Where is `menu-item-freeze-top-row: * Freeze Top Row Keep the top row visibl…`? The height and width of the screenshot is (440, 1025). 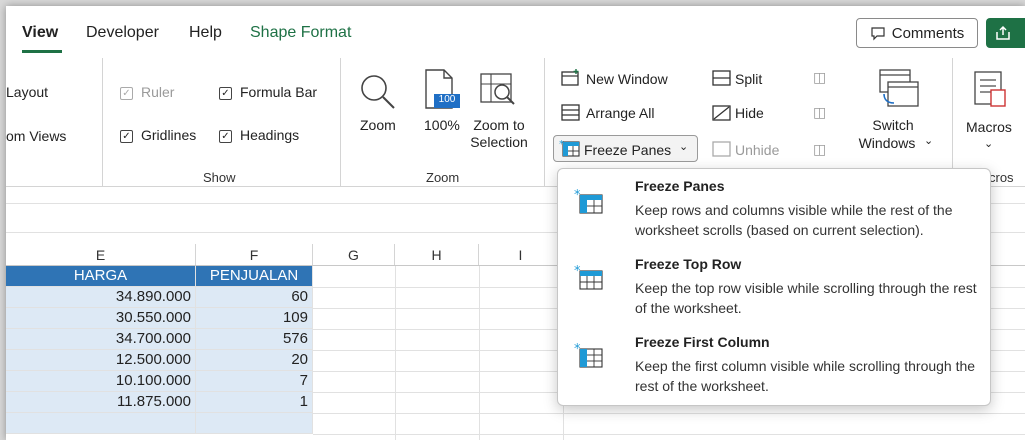 menu-item-freeze-top-row: * Freeze Top Row Keep the top row visibl… is located at coordinates (774, 287).